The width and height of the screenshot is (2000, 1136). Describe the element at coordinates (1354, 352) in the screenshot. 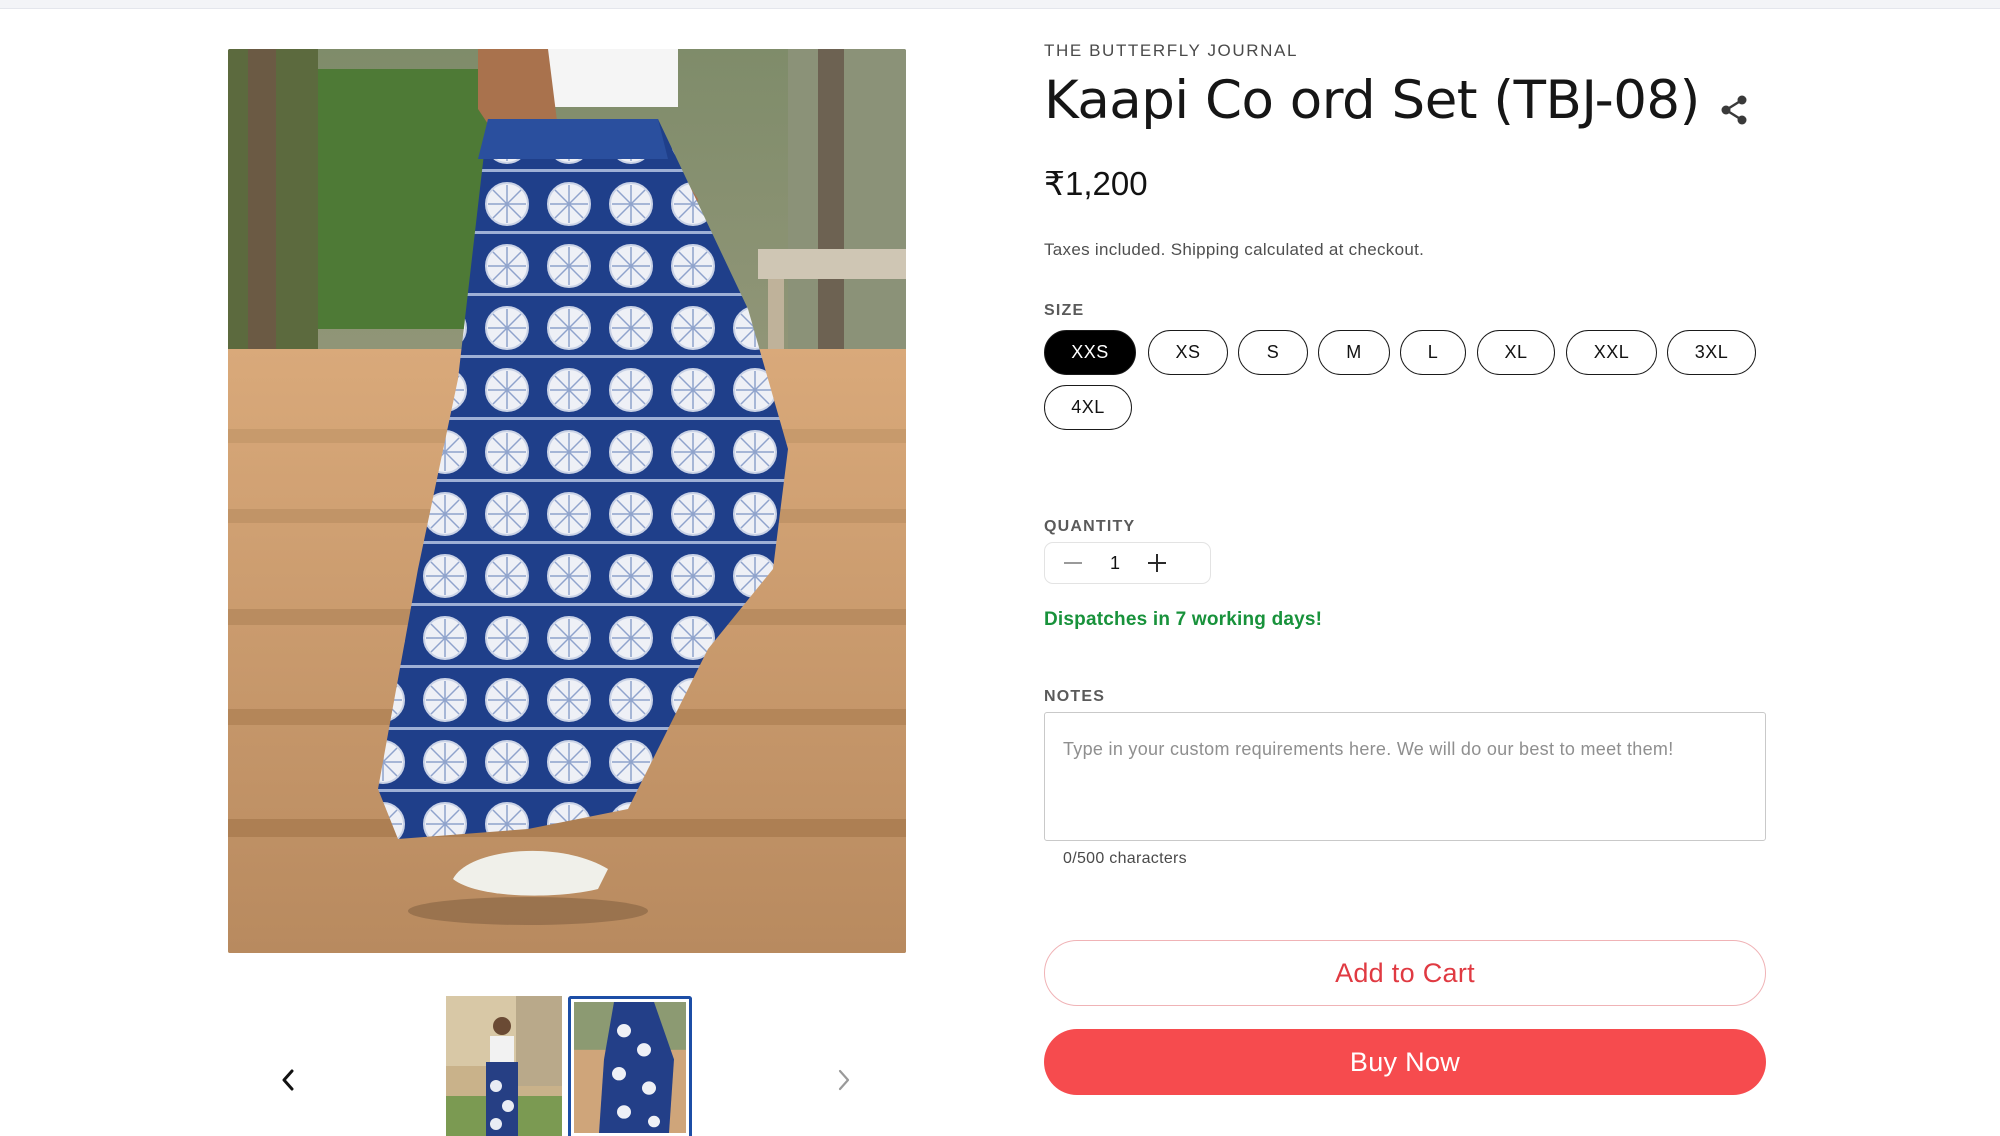

I see `size-option-m: M` at that location.